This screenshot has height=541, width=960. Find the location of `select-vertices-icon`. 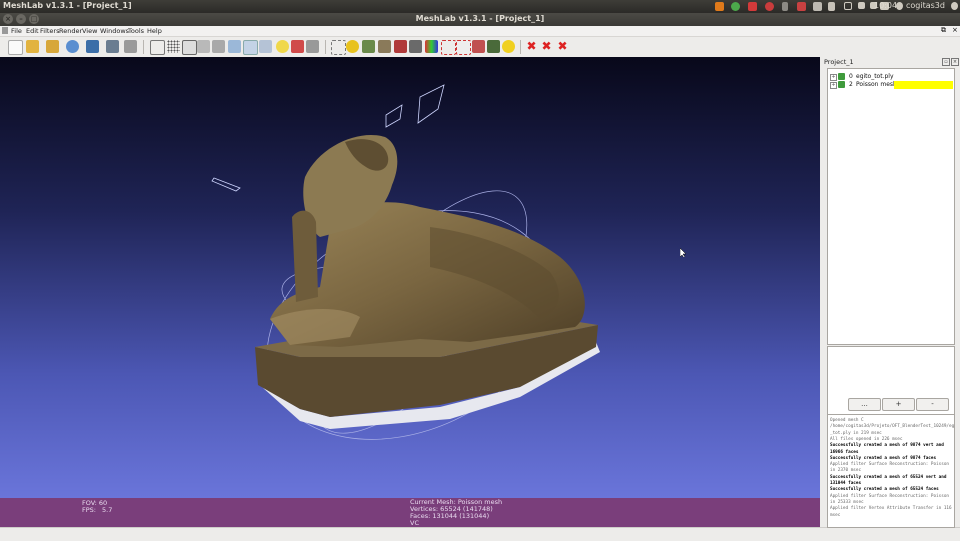

select-vertices-icon is located at coordinates (448, 47).